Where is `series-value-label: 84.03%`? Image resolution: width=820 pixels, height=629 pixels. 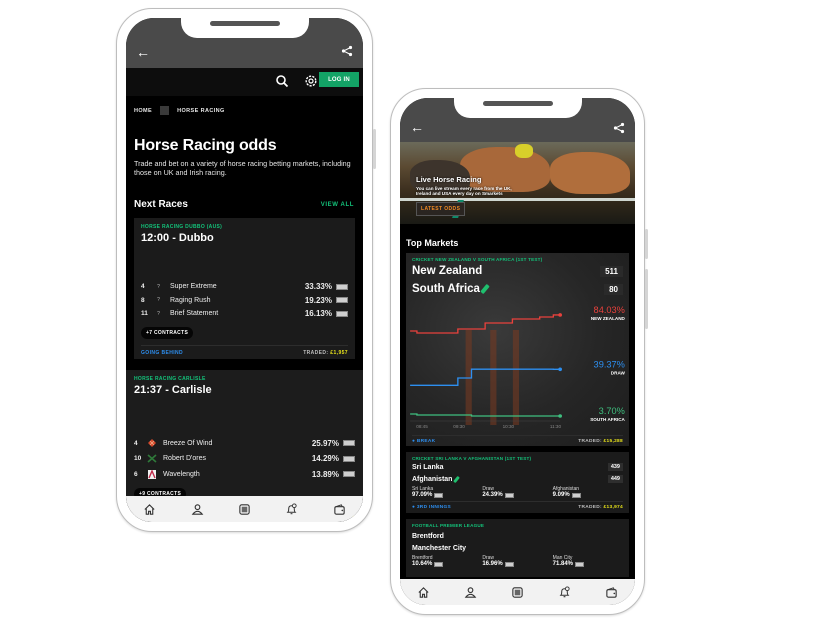
series-value-label: 84.03% is located at coordinates (609, 310).